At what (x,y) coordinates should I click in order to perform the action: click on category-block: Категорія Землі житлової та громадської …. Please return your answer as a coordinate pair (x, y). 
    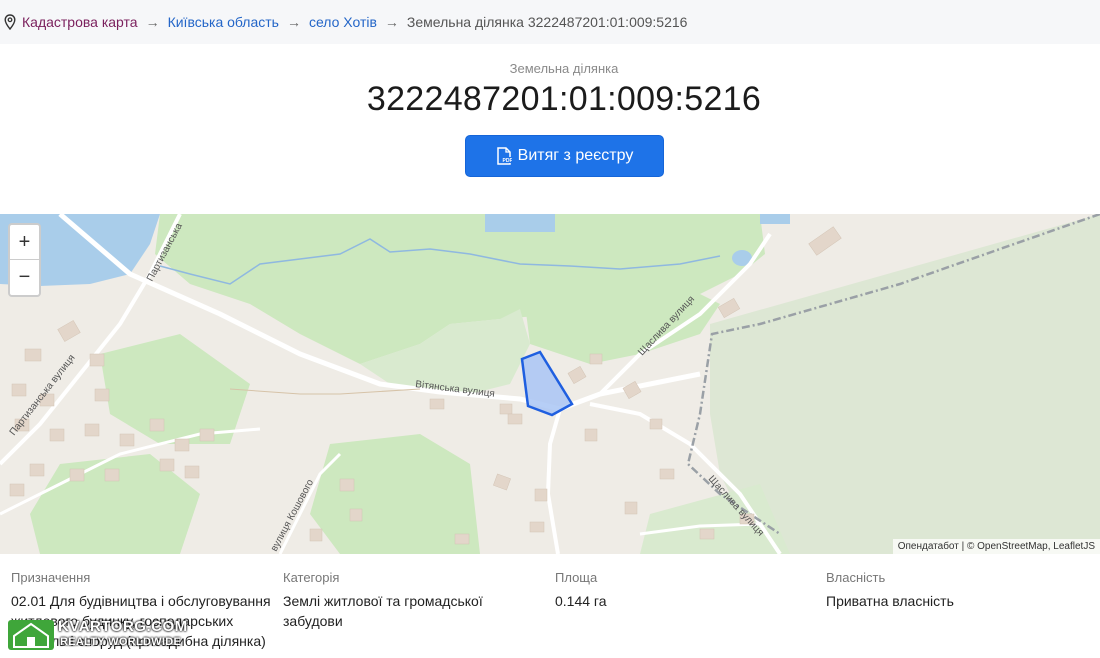
    Looking at the image, I should click on (413, 600).